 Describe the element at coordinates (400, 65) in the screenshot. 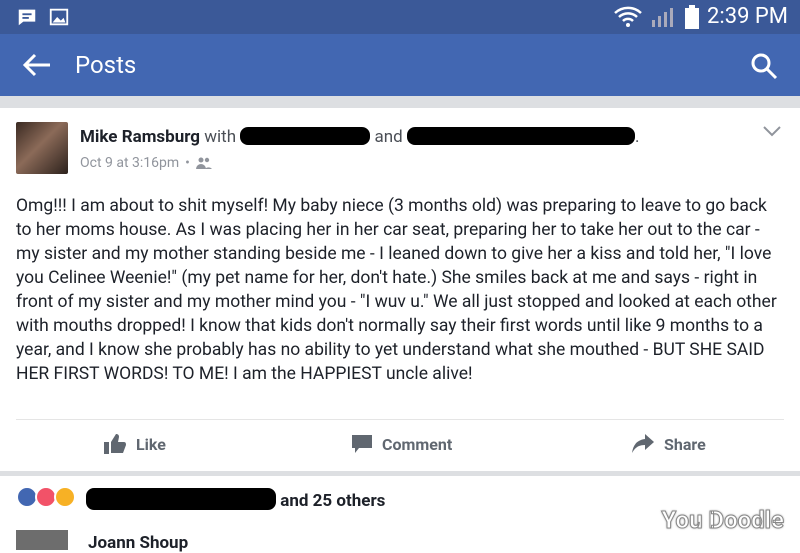

I see `app-bar: Posts` at that location.